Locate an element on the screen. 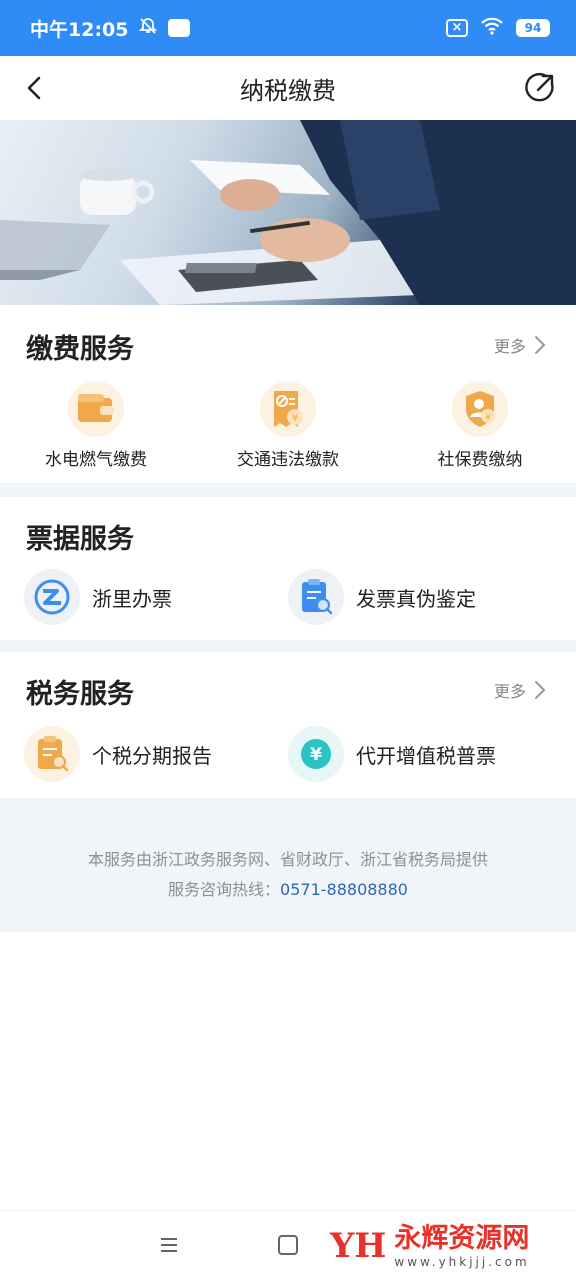 This screenshot has width=576, height=1280. home-button is located at coordinates (288, 1245).